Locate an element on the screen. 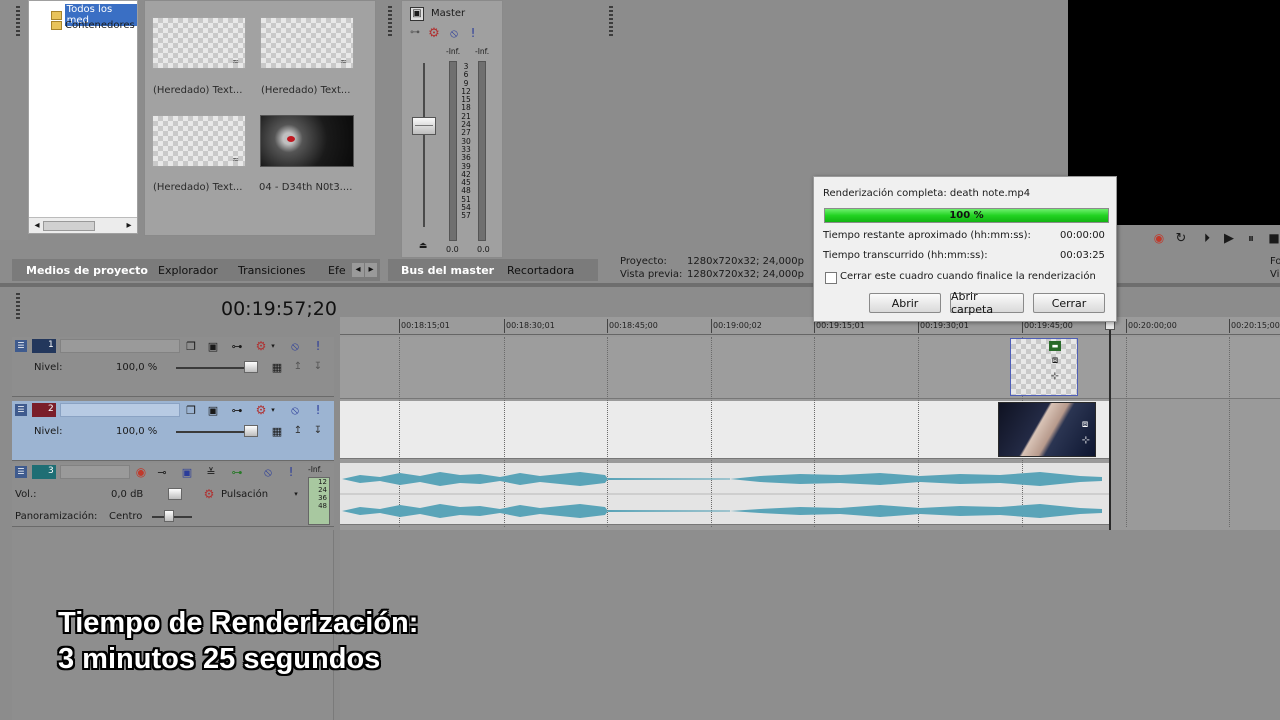 The image size is (1280, 720). scroll-right-icon: ▸ is located at coordinates (129, 226).